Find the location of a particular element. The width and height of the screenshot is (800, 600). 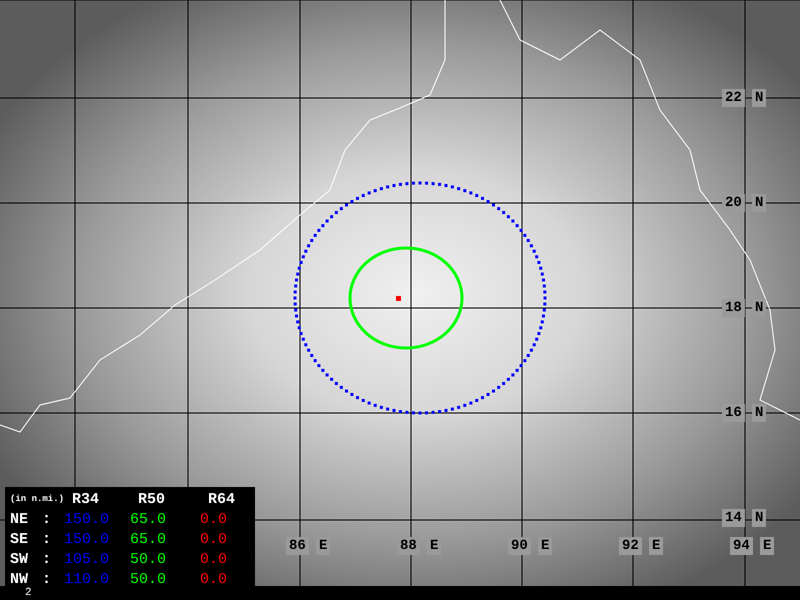

column-header: R34 is located at coordinates (85, 499).